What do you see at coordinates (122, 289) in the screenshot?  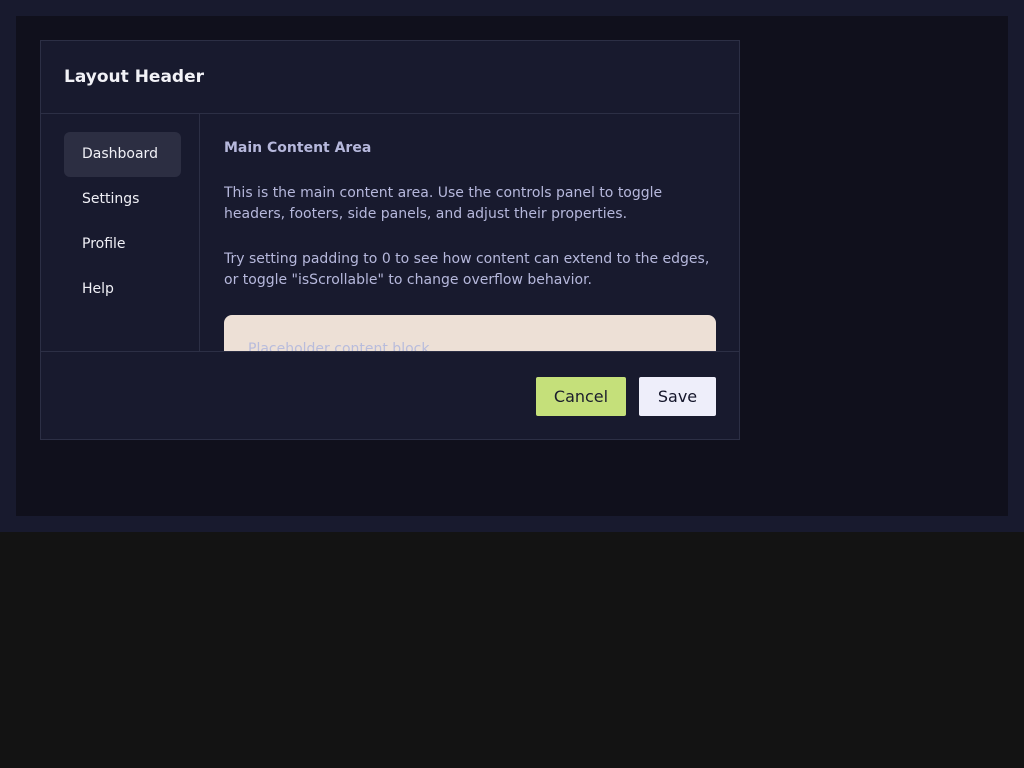 I see `nav-item-help: Help` at bounding box center [122, 289].